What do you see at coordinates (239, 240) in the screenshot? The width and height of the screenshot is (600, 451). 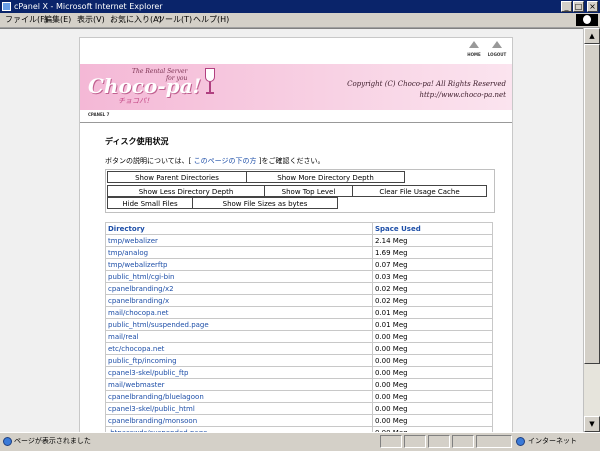 I see `directory-link: tmp/webalizer` at bounding box center [239, 240].